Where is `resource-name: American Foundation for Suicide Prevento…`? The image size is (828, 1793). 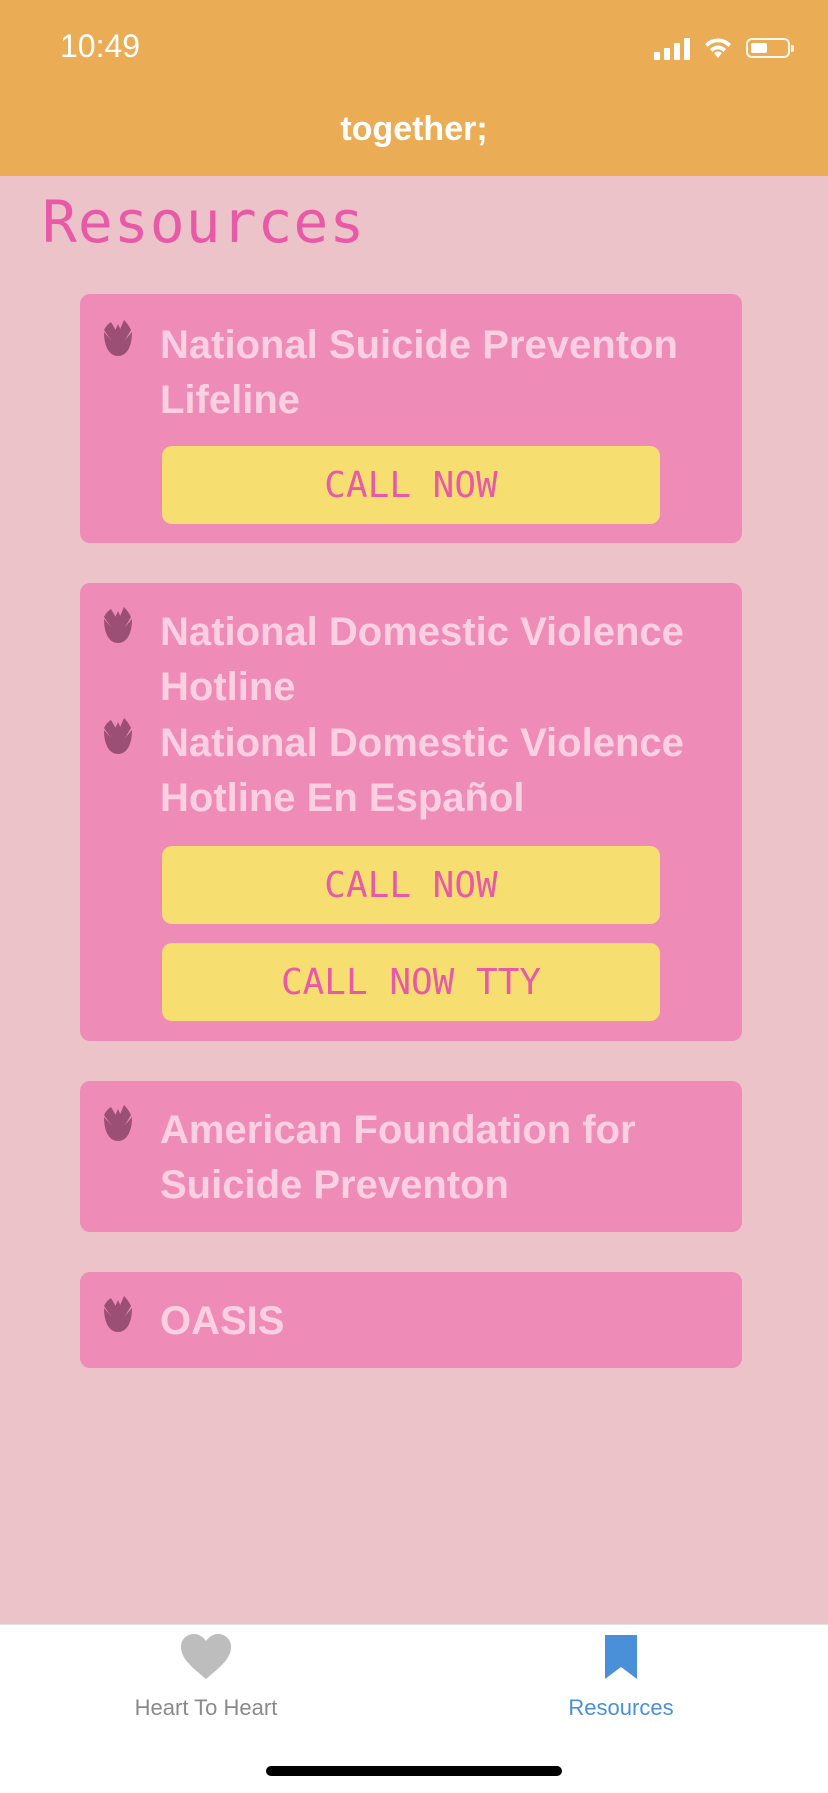 resource-name: American Foundation for Suicide Prevento… is located at coordinates (398, 1157).